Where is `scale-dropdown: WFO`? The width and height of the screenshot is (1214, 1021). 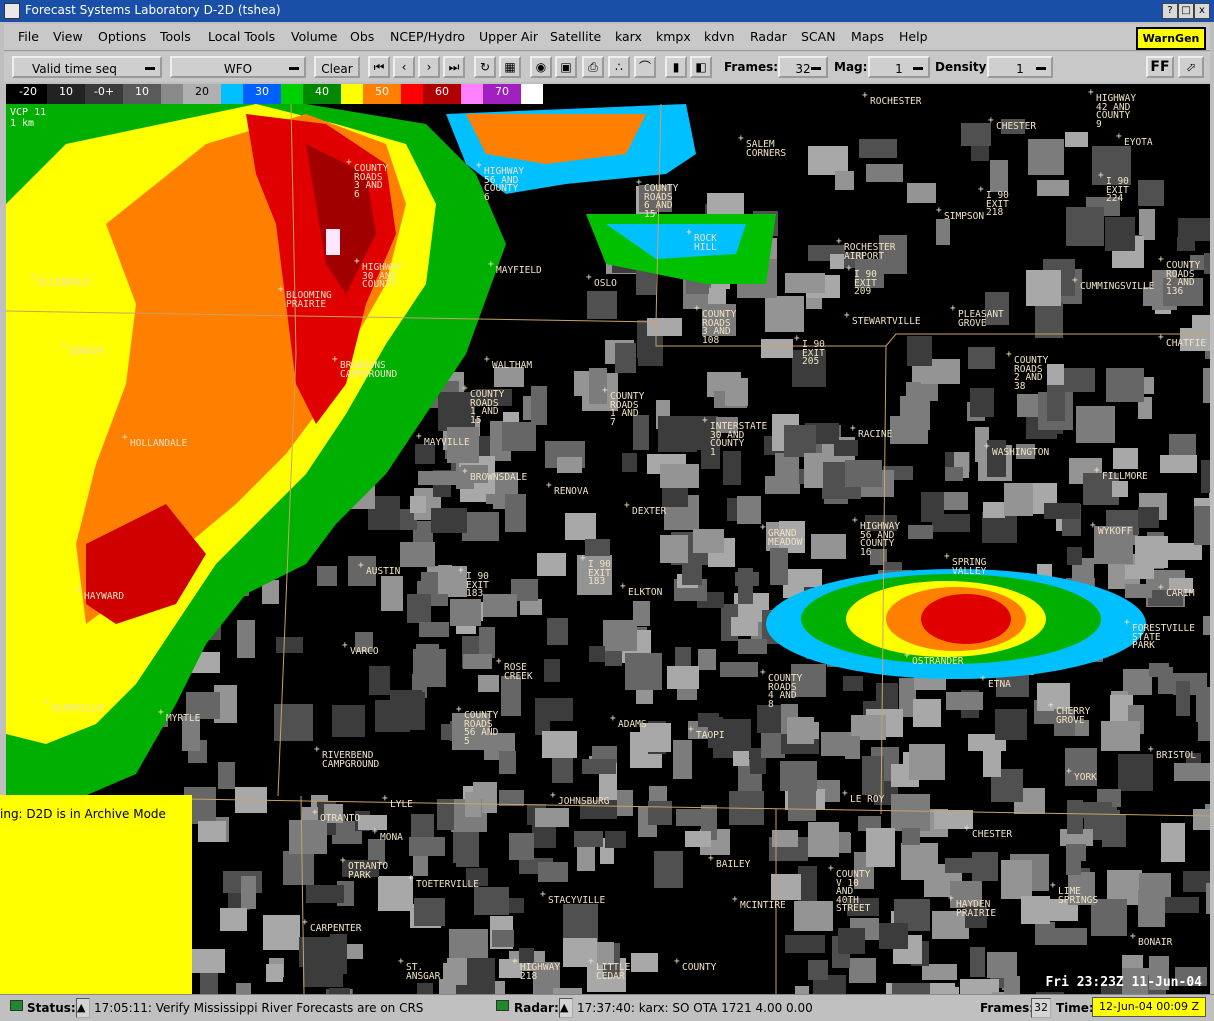
scale-dropdown: WFO is located at coordinates (238, 67).